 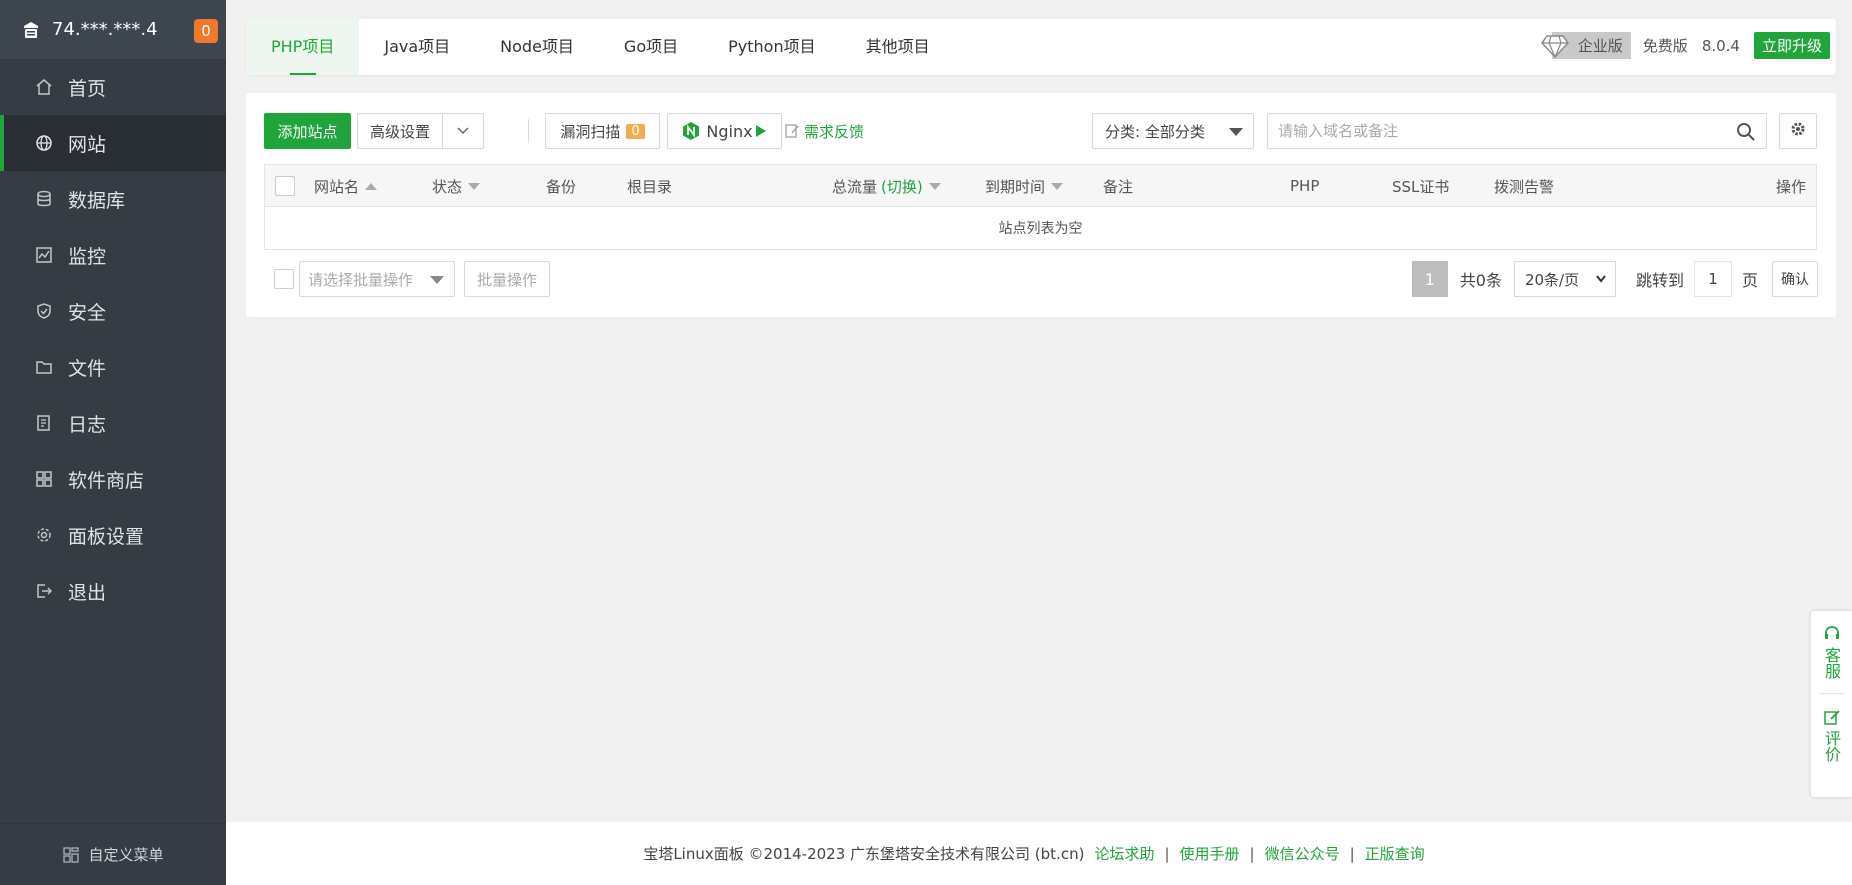 I want to click on gear-icon, so click(x=44, y=535).